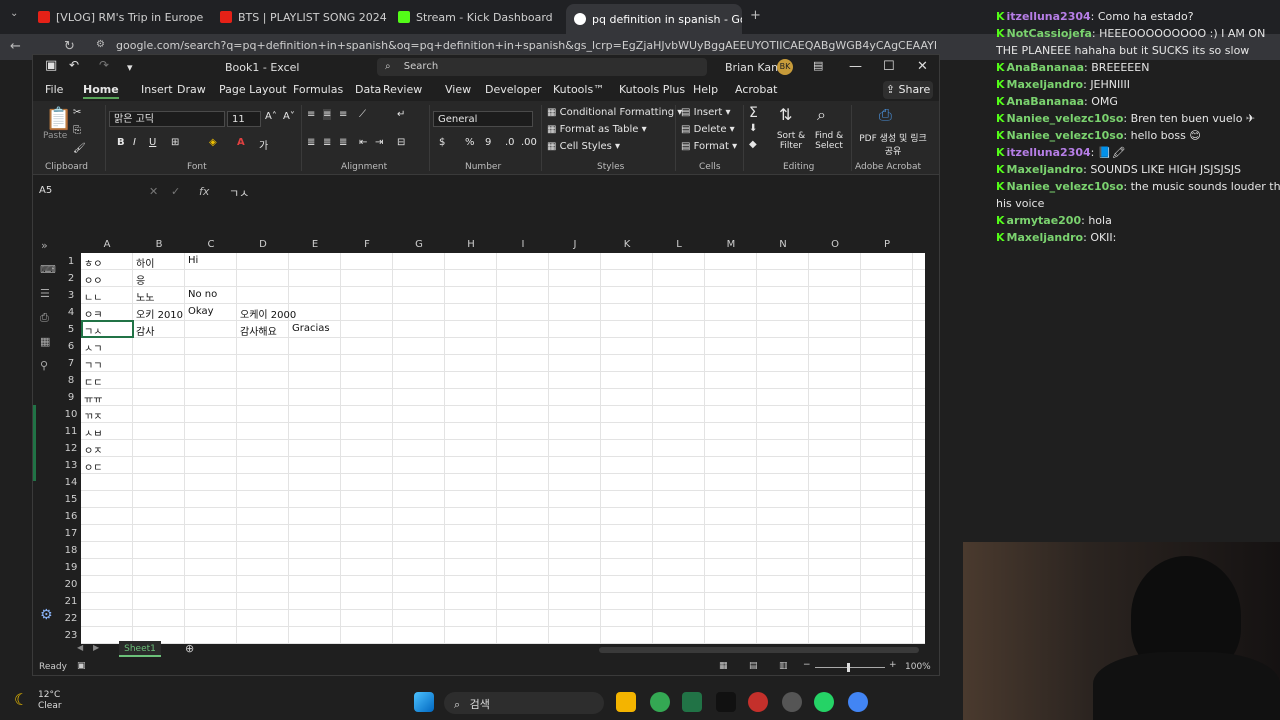 The height and width of the screenshot is (720, 1280). Describe the element at coordinates (257, 330) in the screenshot. I see `cell-D5: 감사해요` at that location.